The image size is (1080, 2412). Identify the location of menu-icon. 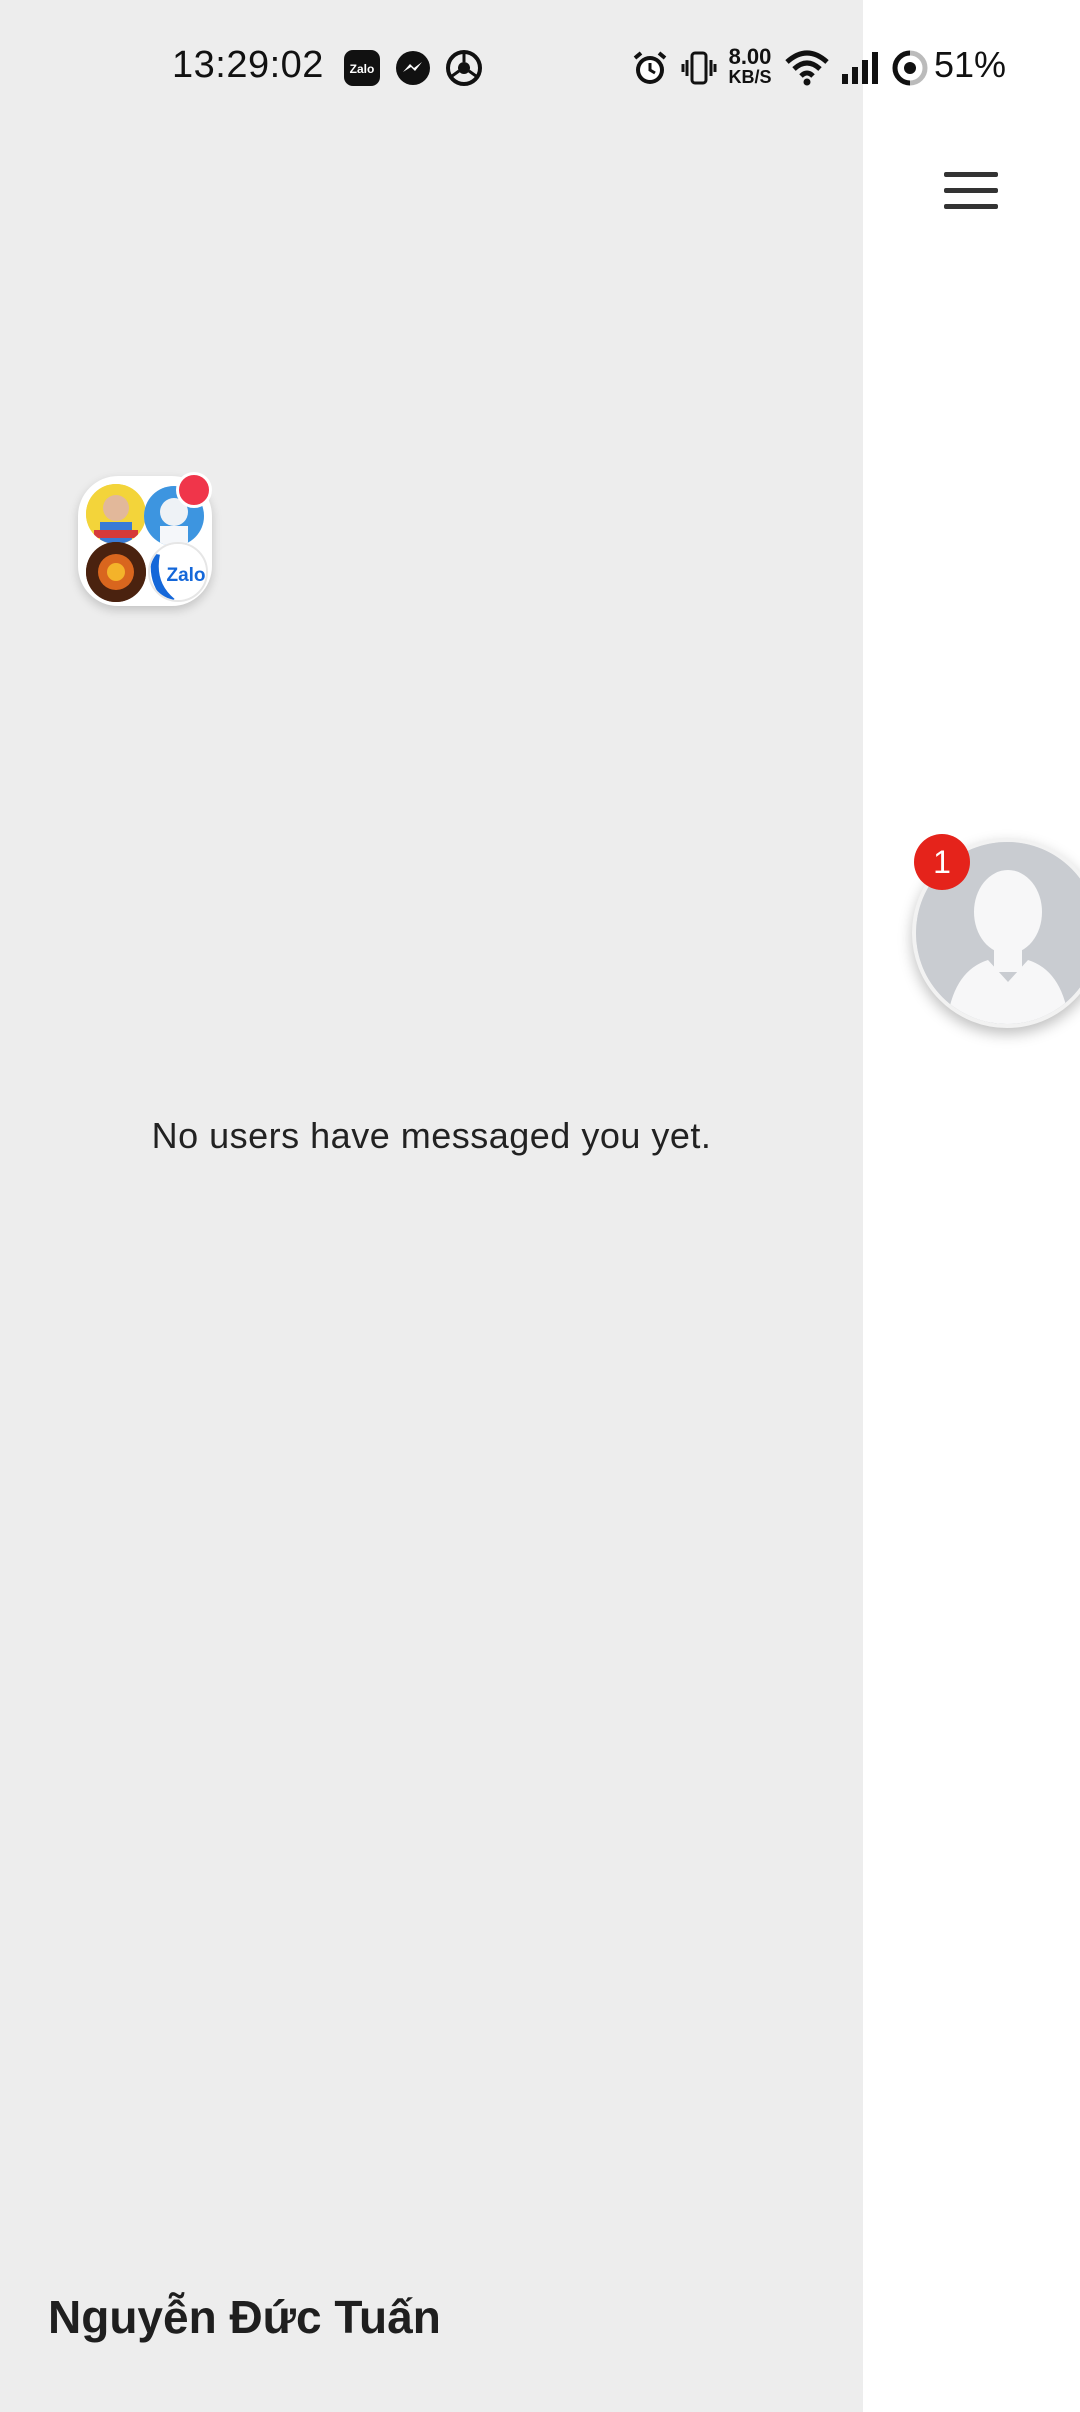
(971, 174).